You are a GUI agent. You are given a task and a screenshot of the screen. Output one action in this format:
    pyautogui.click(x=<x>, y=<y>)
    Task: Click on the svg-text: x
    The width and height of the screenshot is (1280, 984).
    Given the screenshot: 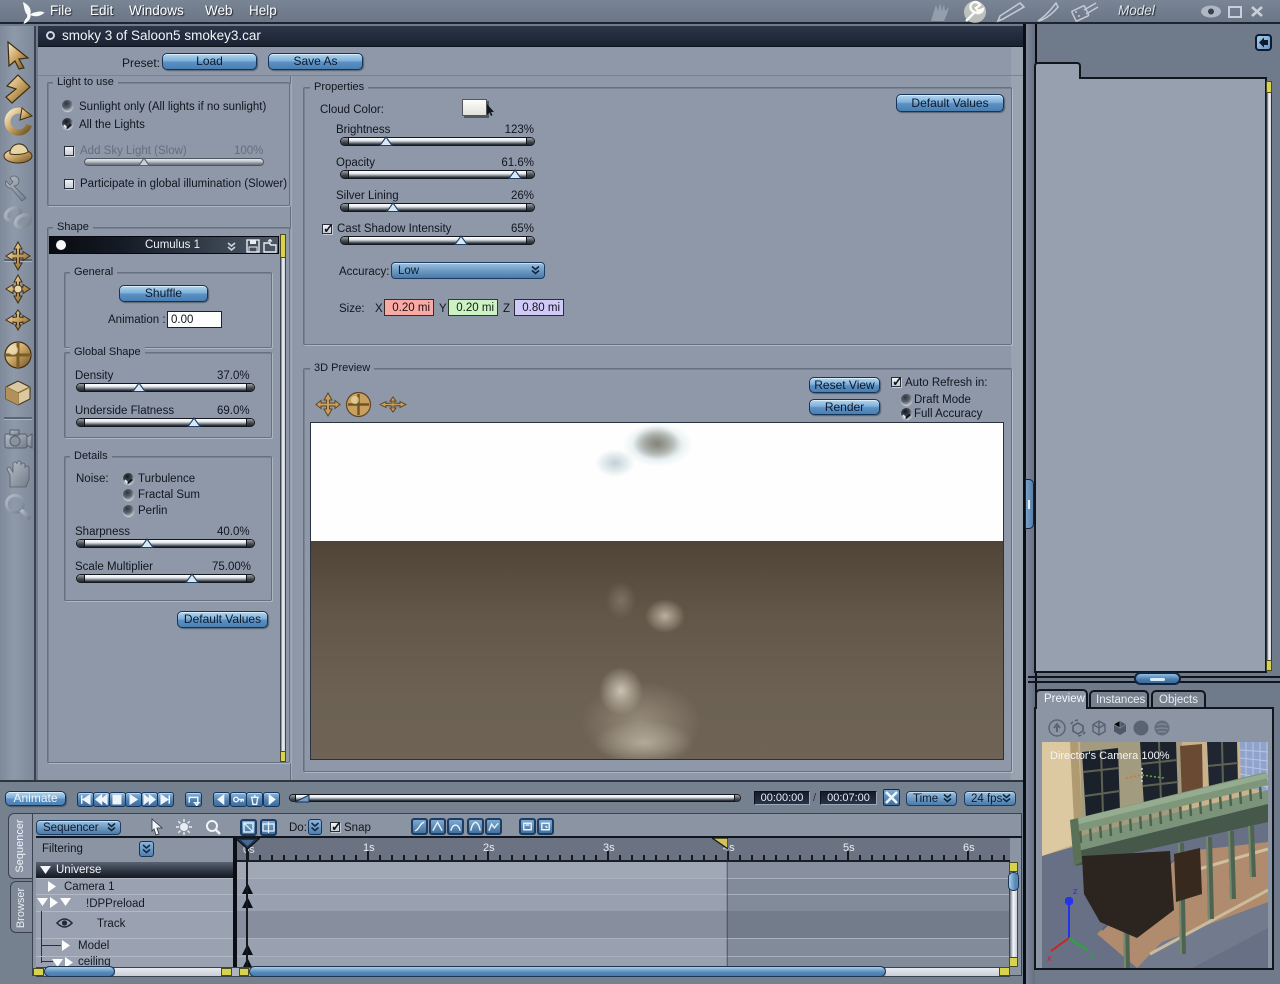 What is the action you would take?
    pyautogui.click(x=1049, y=958)
    